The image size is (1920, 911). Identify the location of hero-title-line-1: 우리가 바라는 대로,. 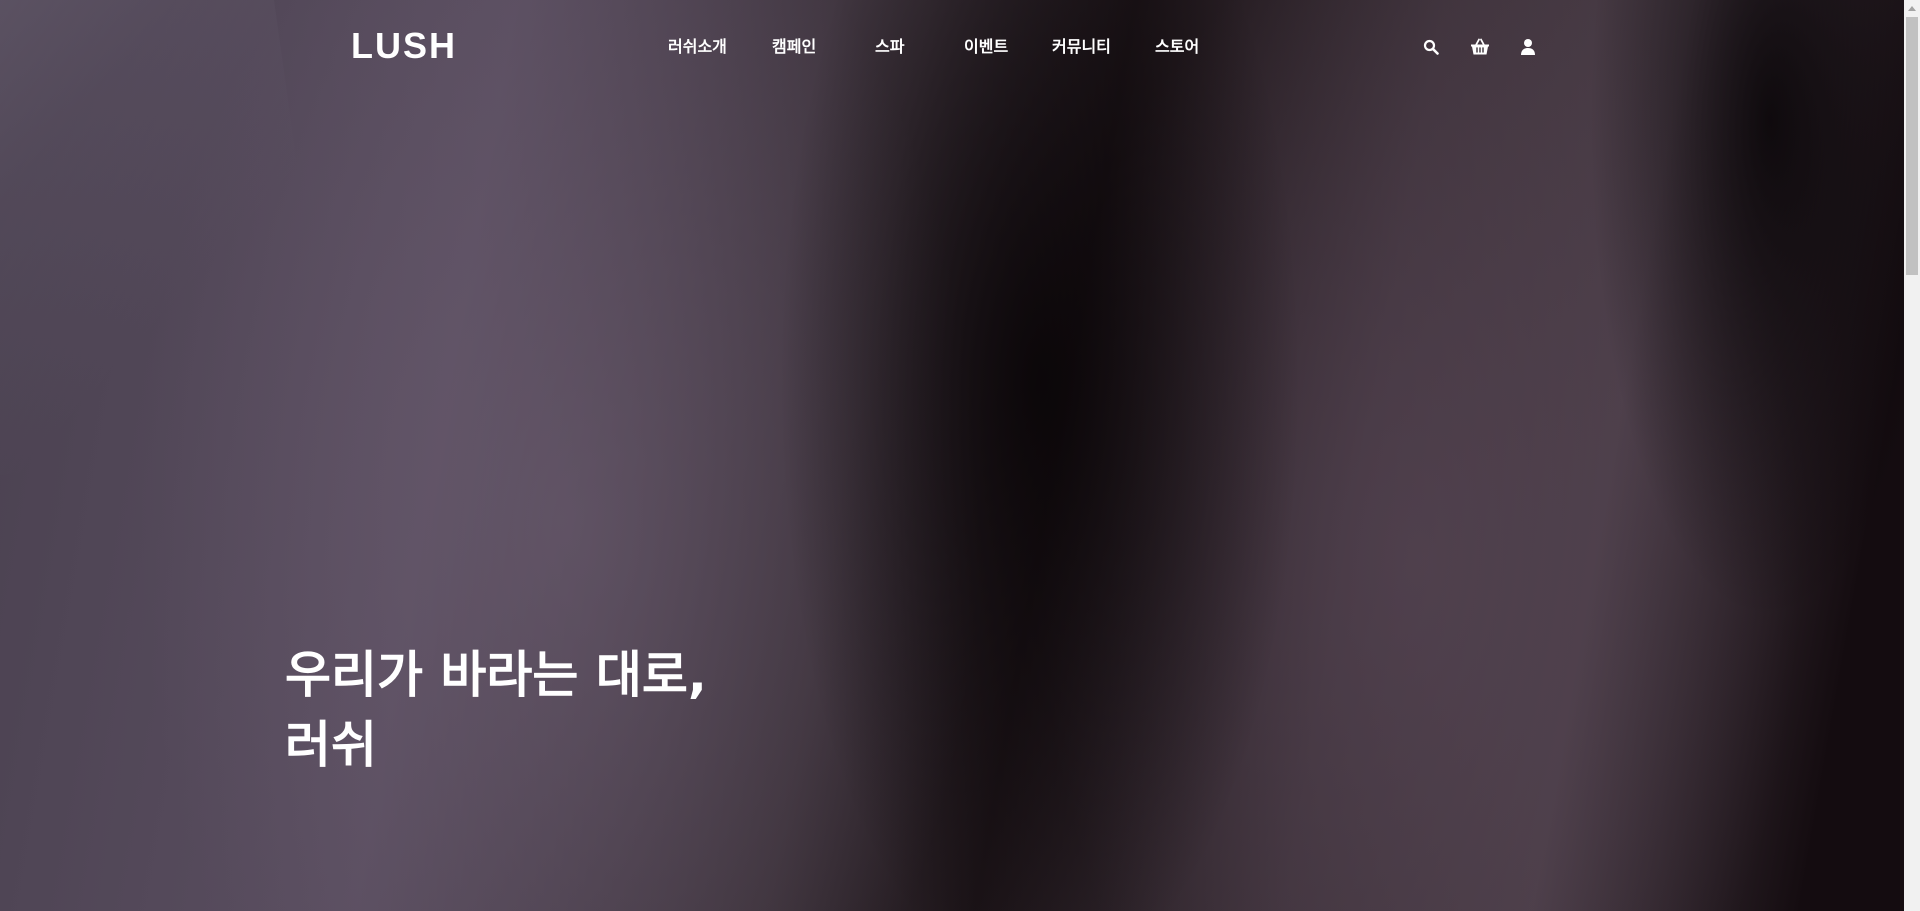
(496, 675).